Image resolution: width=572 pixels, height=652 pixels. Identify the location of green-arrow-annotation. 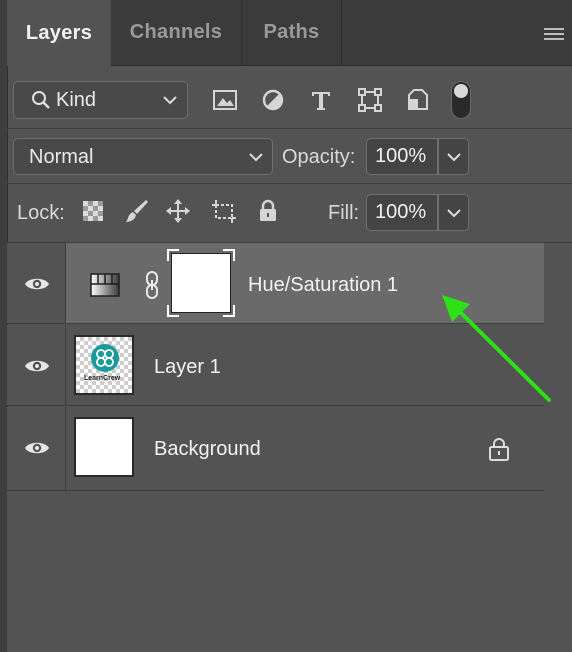
(496, 348).